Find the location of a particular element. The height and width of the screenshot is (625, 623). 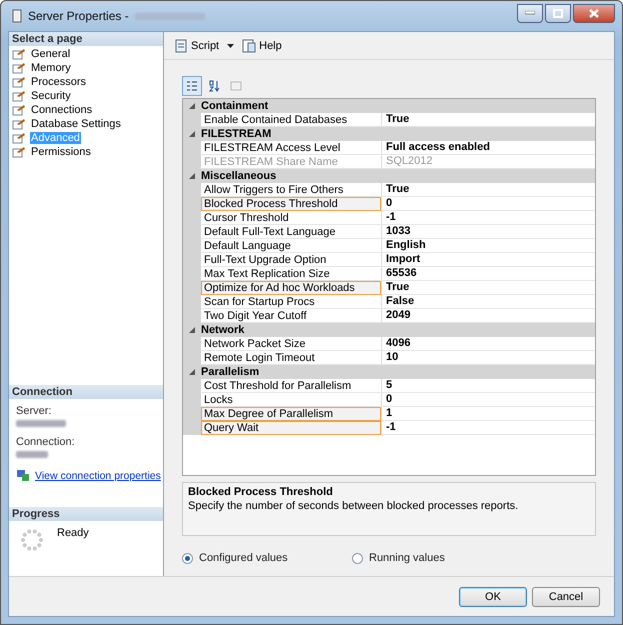

property-name: Cost Threshold for Parallelism is located at coordinates (291, 386).